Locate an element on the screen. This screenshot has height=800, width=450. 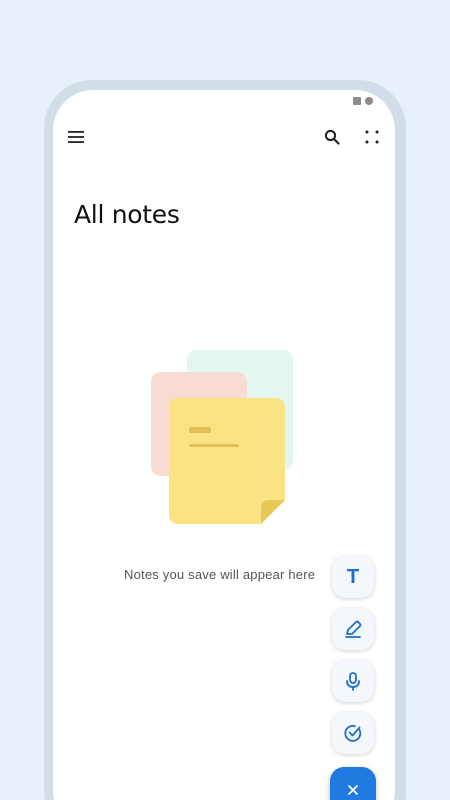
checklist-icon is located at coordinates (353, 733).